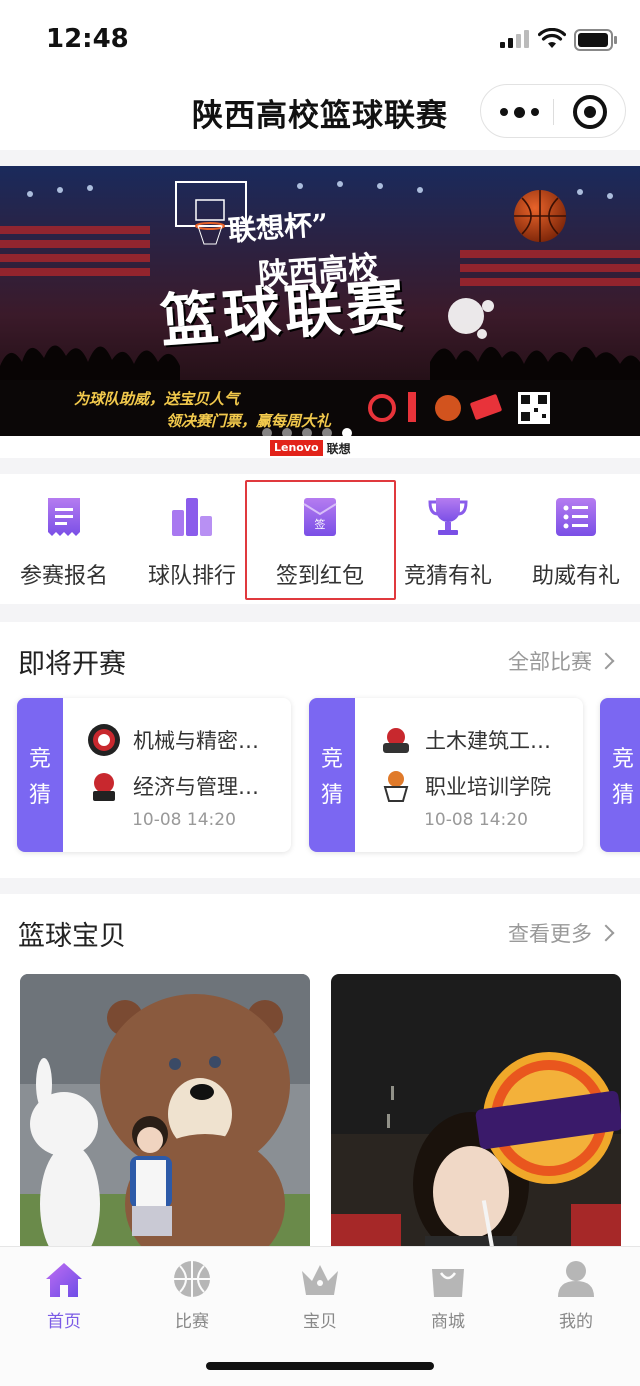  I want to click on menu-label: 参赛报名, so click(63, 576).